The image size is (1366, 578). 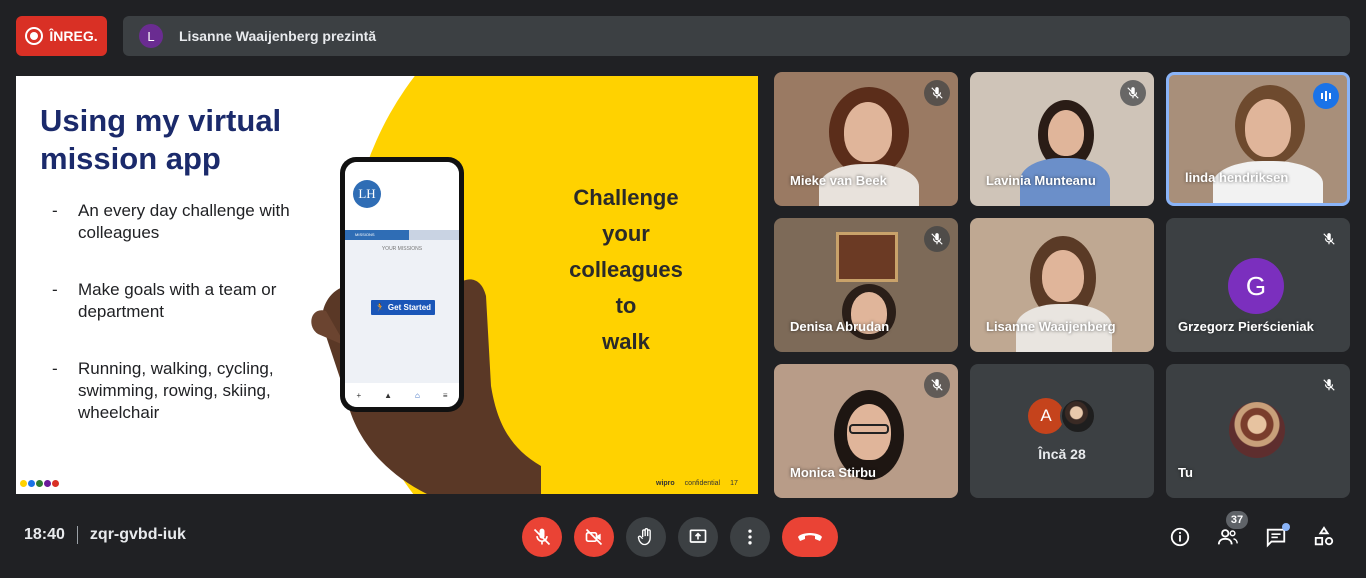 What do you see at coordinates (1185, 472) in the screenshot?
I see `participant-name: Tu` at bounding box center [1185, 472].